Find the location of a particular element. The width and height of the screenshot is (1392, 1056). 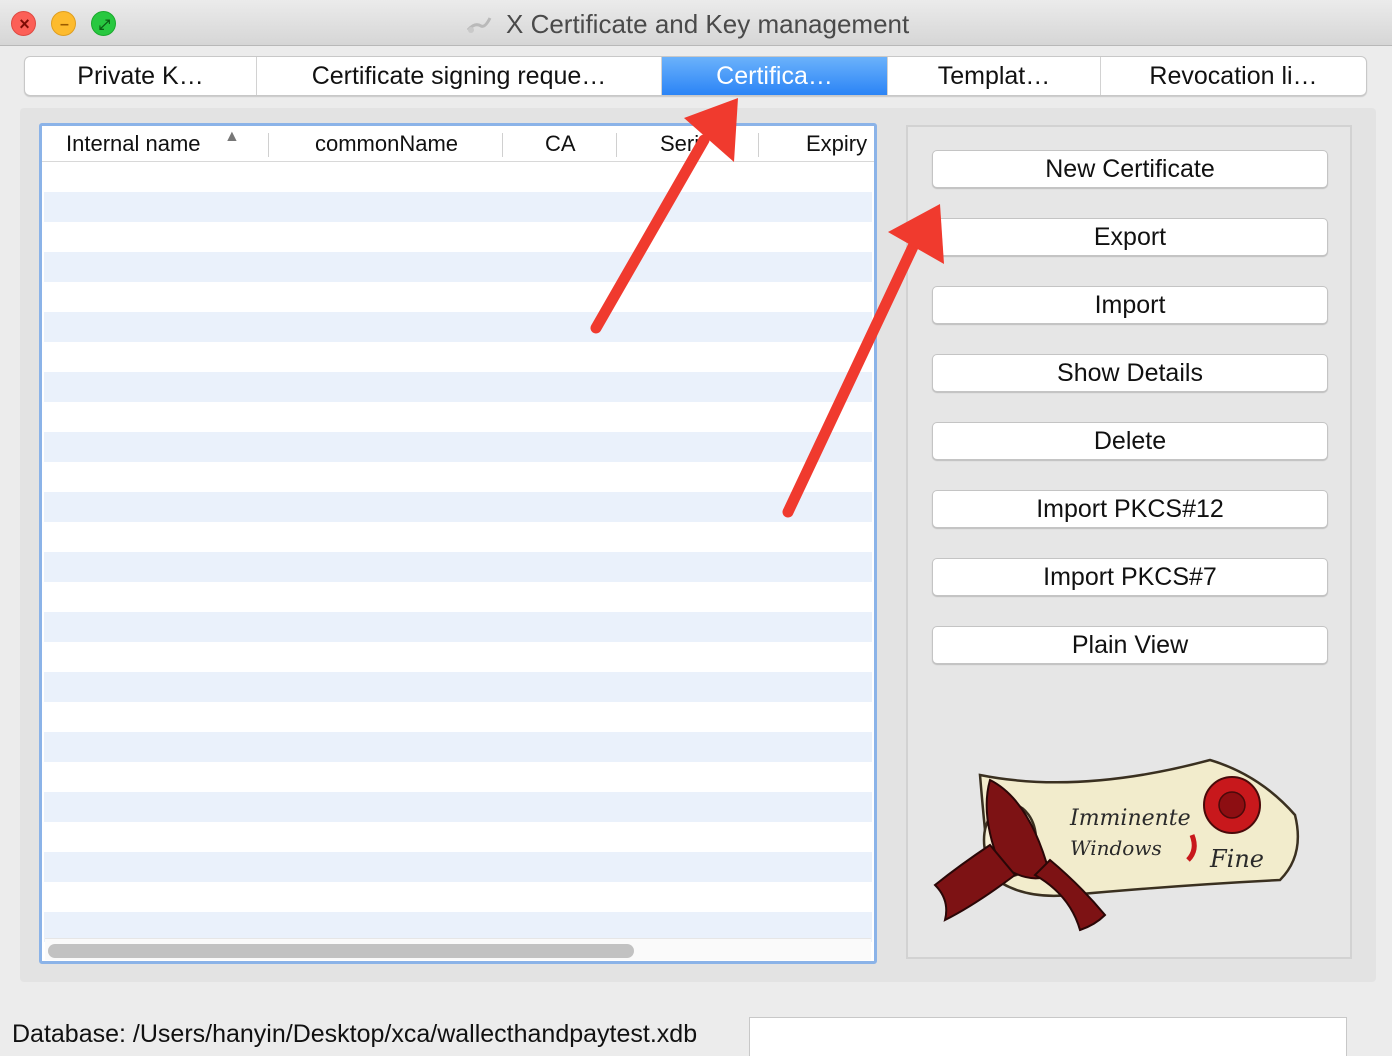

export-button: Export is located at coordinates (1130, 237).